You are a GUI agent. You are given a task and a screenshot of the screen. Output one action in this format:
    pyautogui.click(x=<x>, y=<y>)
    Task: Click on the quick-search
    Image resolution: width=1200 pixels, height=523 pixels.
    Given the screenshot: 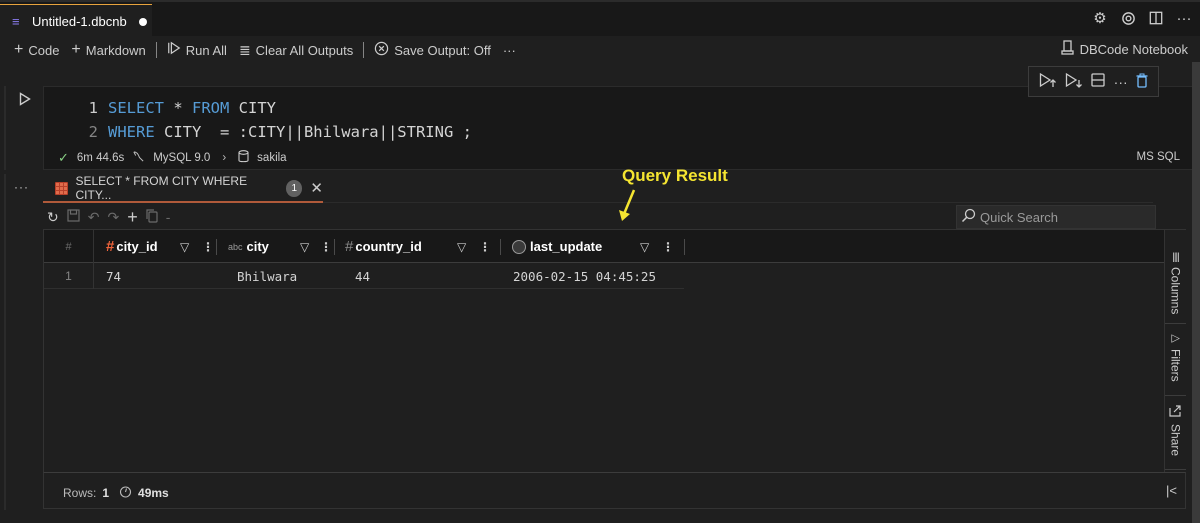 What is the action you would take?
    pyautogui.click(x=1056, y=217)
    